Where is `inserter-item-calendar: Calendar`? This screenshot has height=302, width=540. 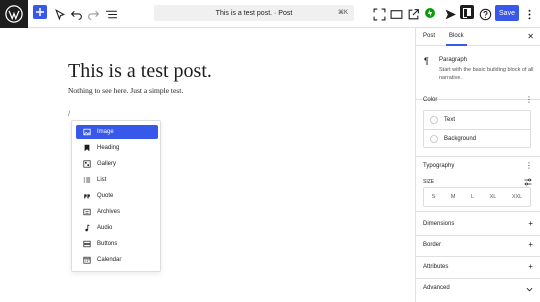
inserter-item-calendar: Calendar is located at coordinates (117, 260).